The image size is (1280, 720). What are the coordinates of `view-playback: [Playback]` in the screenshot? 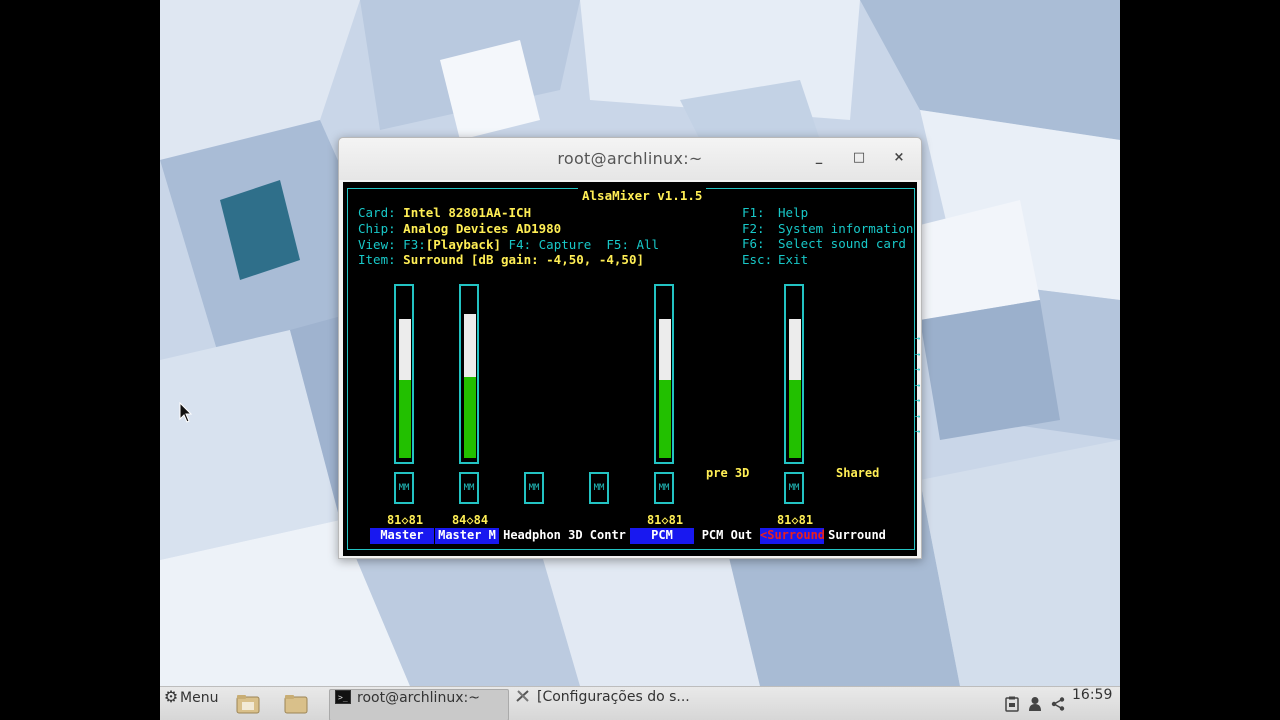 It's located at (463, 244).